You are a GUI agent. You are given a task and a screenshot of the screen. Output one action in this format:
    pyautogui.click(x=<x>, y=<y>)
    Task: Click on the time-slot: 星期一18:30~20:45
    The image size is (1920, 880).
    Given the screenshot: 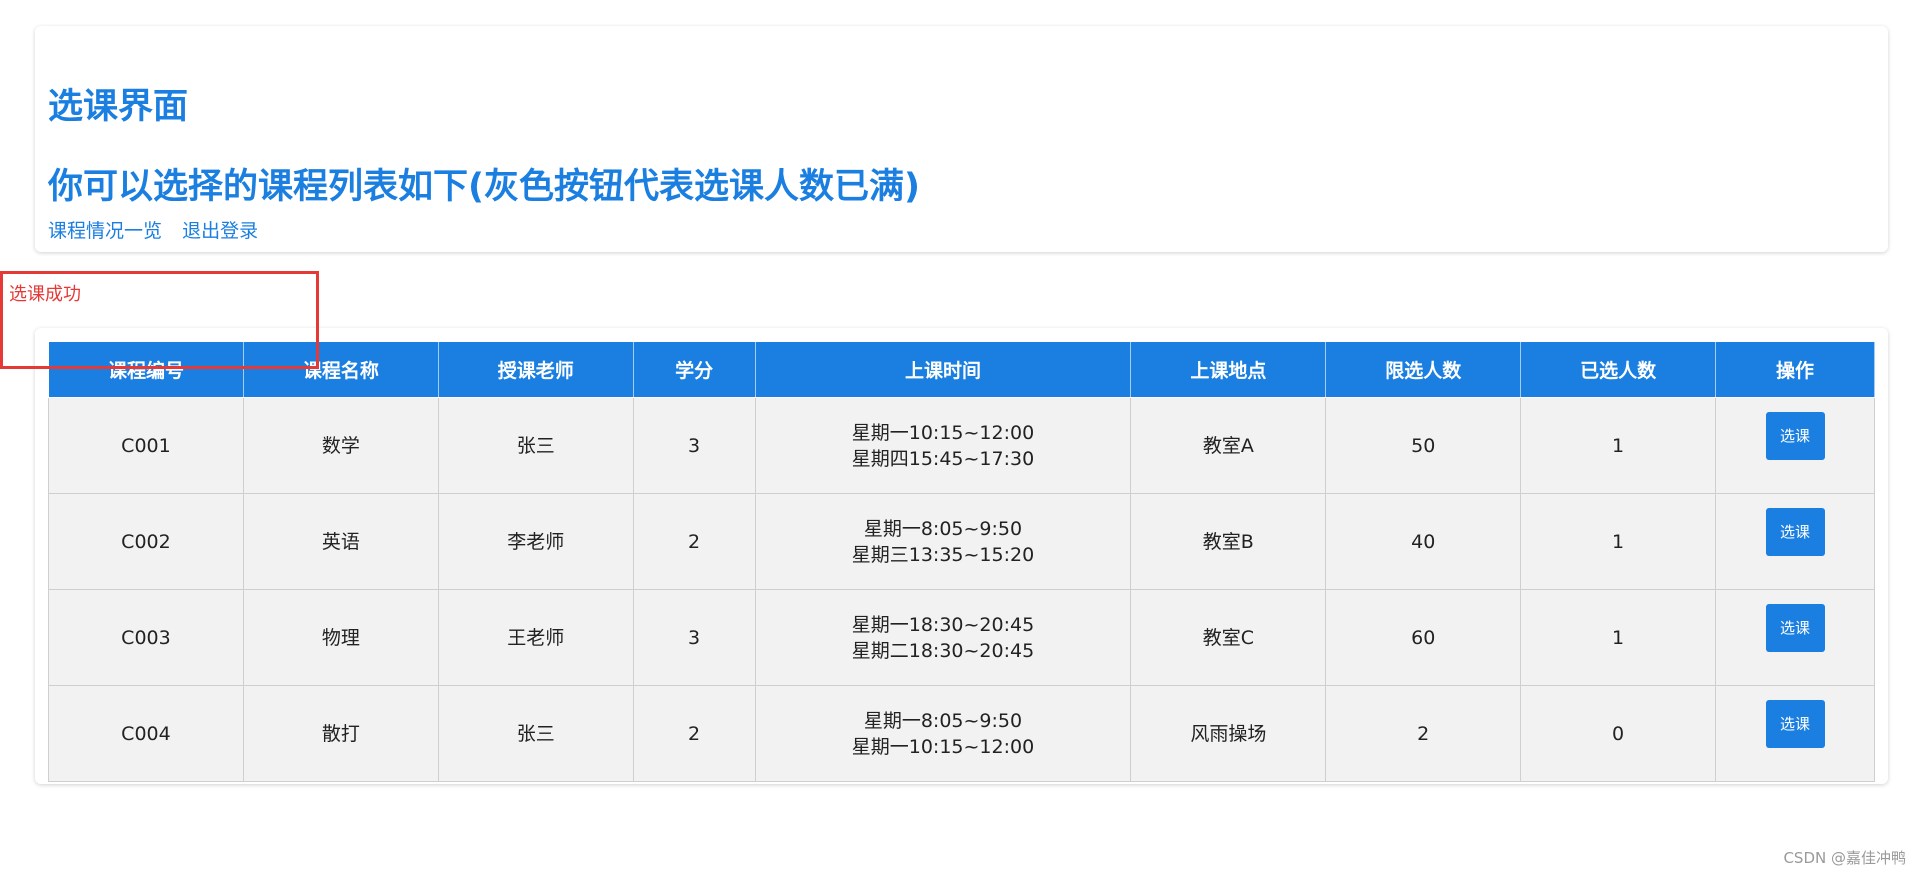 What is the action you would take?
    pyautogui.click(x=943, y=624)
    